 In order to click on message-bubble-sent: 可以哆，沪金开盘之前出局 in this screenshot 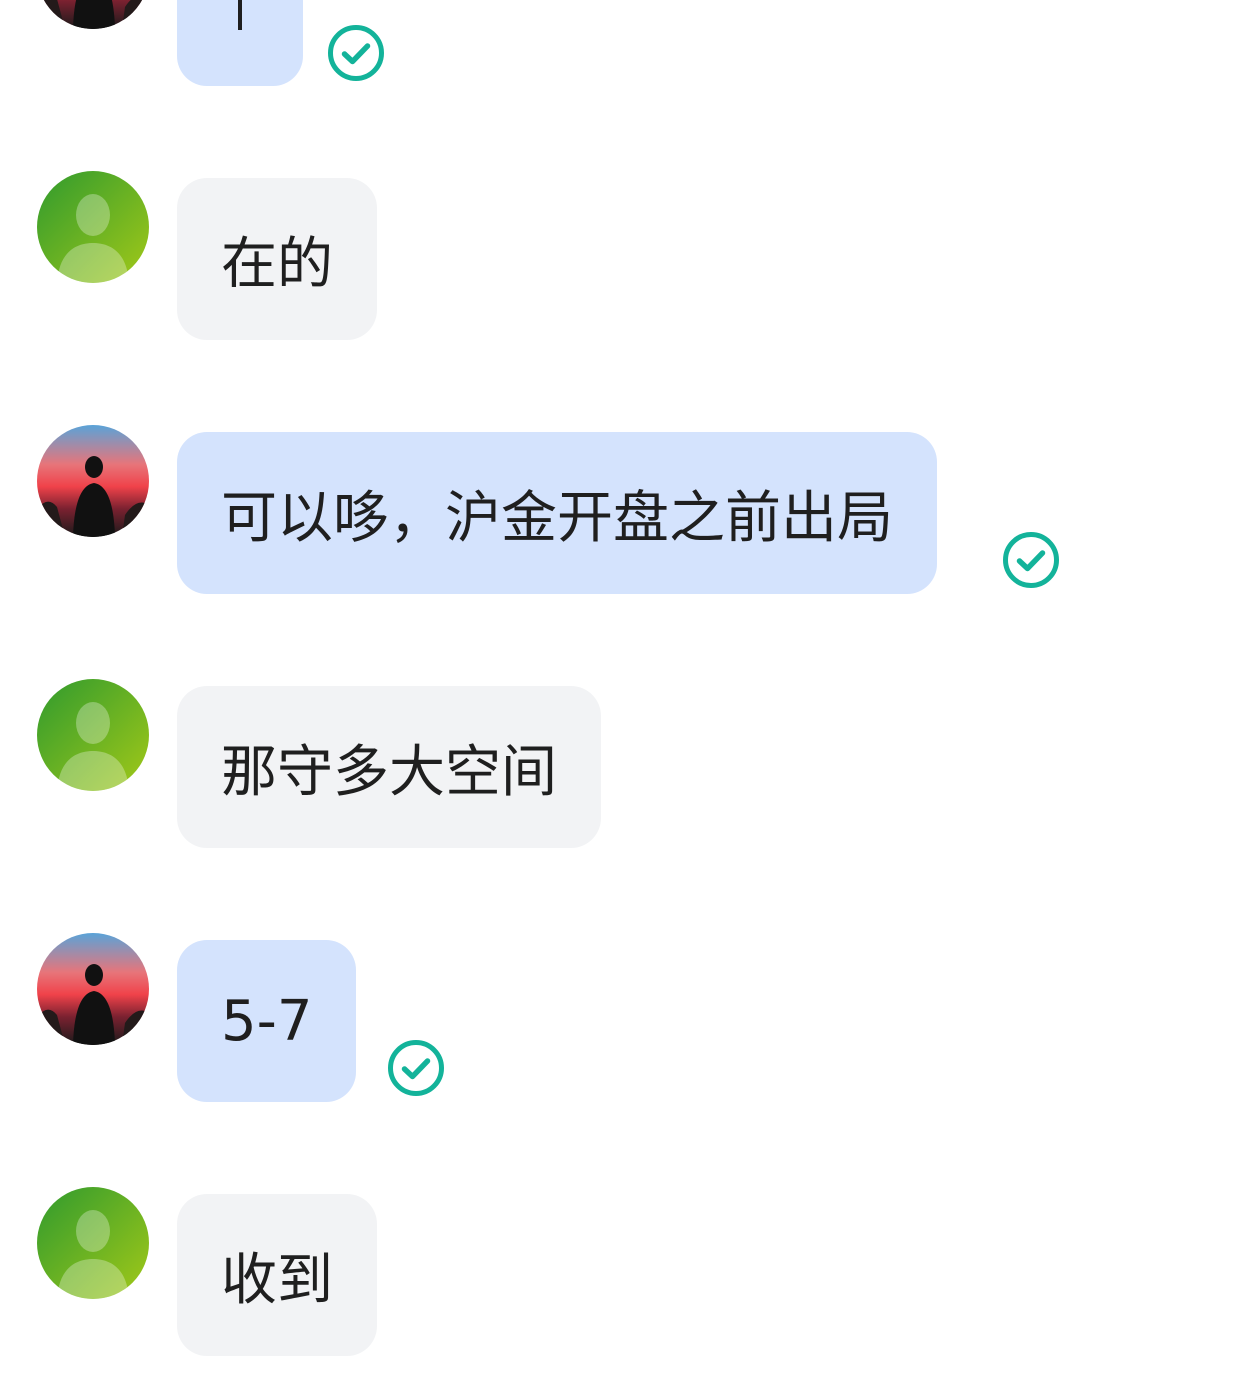, I will do `click(557, 513)`.